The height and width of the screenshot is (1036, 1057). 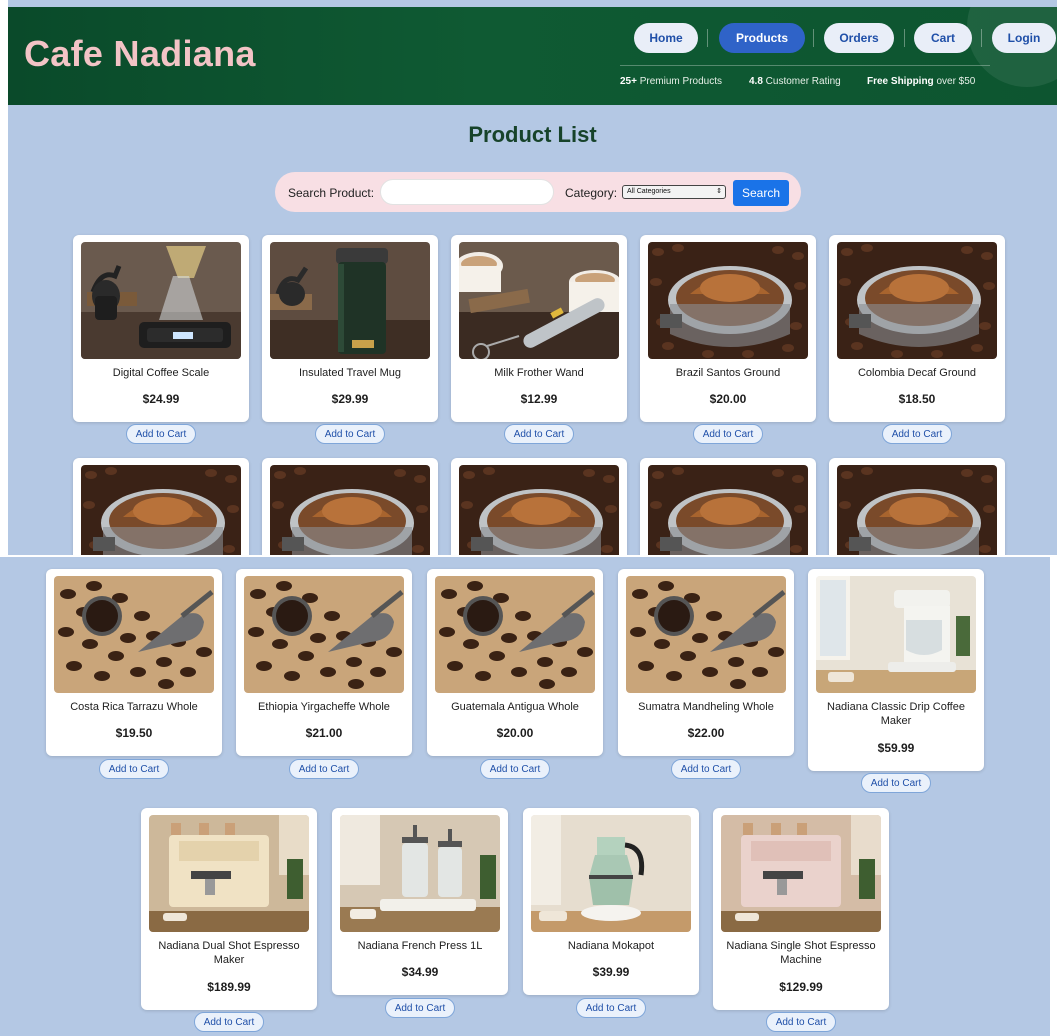 What do you see at coordinates (649, 191) in the screenshot?
I see `category-select-value: All Categories` at bounding box center [649, 191].